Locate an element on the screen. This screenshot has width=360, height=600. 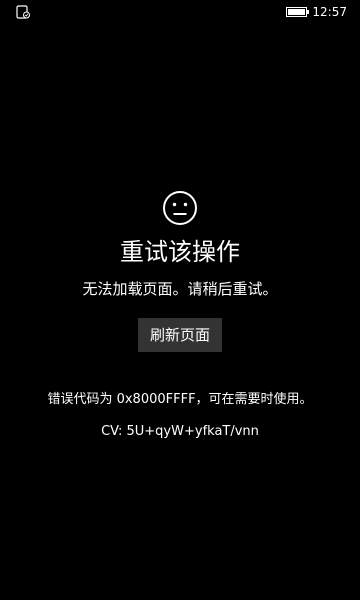
status-time: 12:57 is located at coordinates (329, 12).